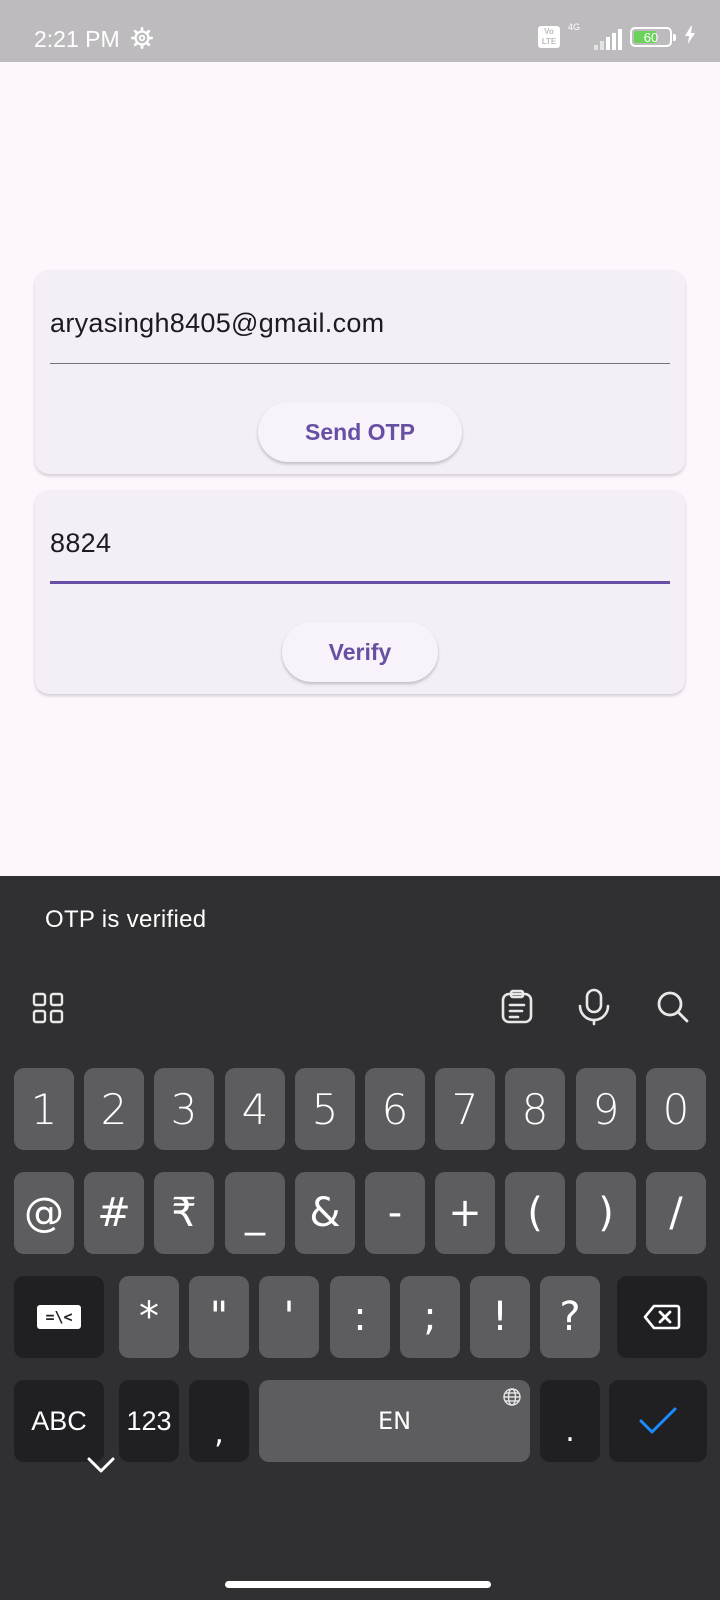  I want to click on space-label: EN, so click(394, 1421).